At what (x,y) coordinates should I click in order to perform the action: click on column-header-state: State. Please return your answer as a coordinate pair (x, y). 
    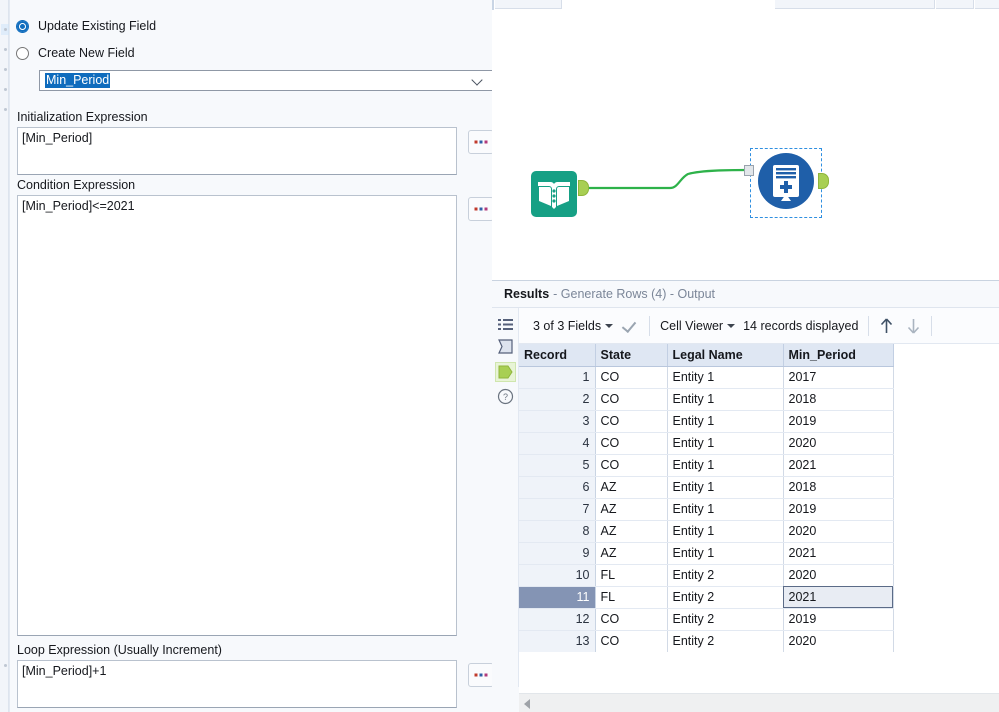
    Looking at the image, I should click on (631, 355).